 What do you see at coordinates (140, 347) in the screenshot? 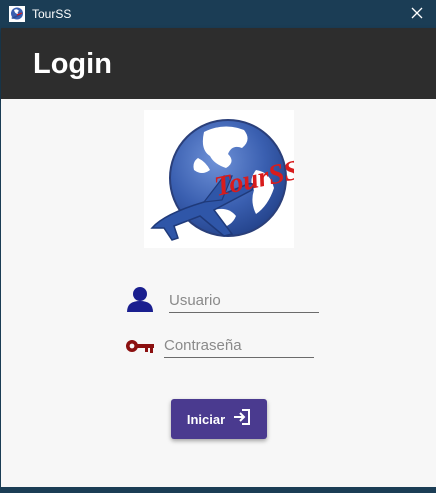
I see `key-icon` at bounding box center [140, 347].